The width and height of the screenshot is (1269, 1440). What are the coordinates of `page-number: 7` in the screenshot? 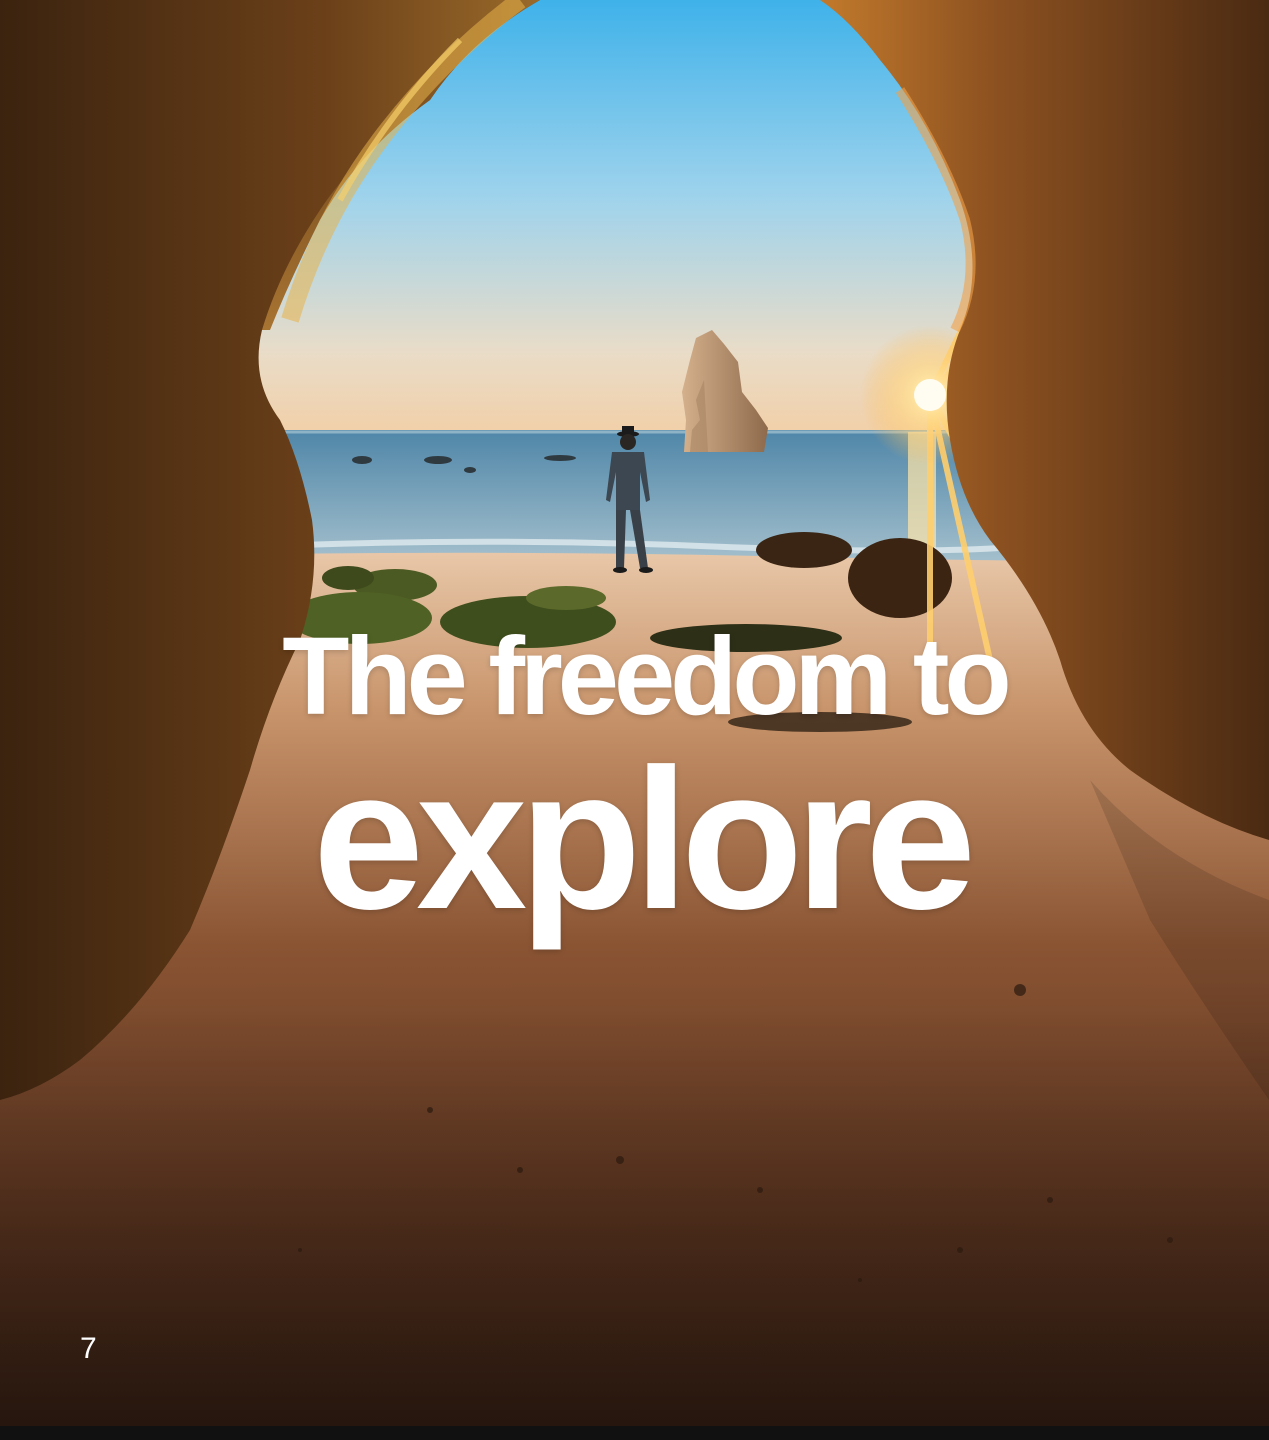 It's located at (88, 1348).